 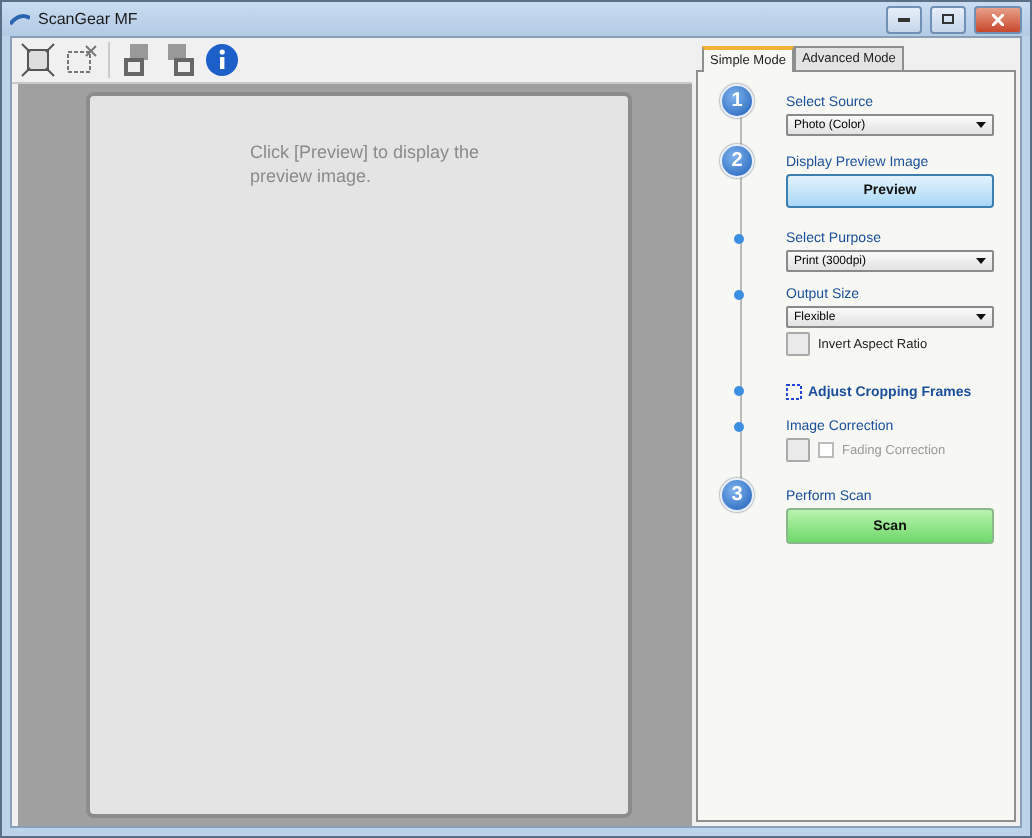 I want to click on close-icon, so click(x=998, y=19).